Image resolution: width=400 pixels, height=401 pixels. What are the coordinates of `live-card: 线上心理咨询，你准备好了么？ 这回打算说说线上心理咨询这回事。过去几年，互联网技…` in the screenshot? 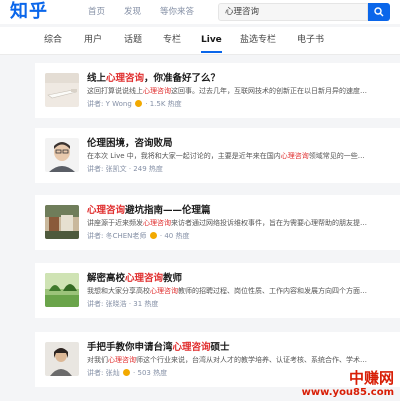 It's located at (217, 90).